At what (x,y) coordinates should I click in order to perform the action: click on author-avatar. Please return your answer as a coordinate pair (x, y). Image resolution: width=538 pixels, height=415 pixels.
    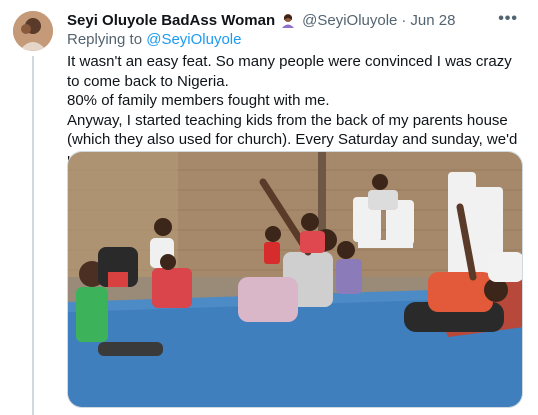
    Looking at the image, I should click on (33, 31).